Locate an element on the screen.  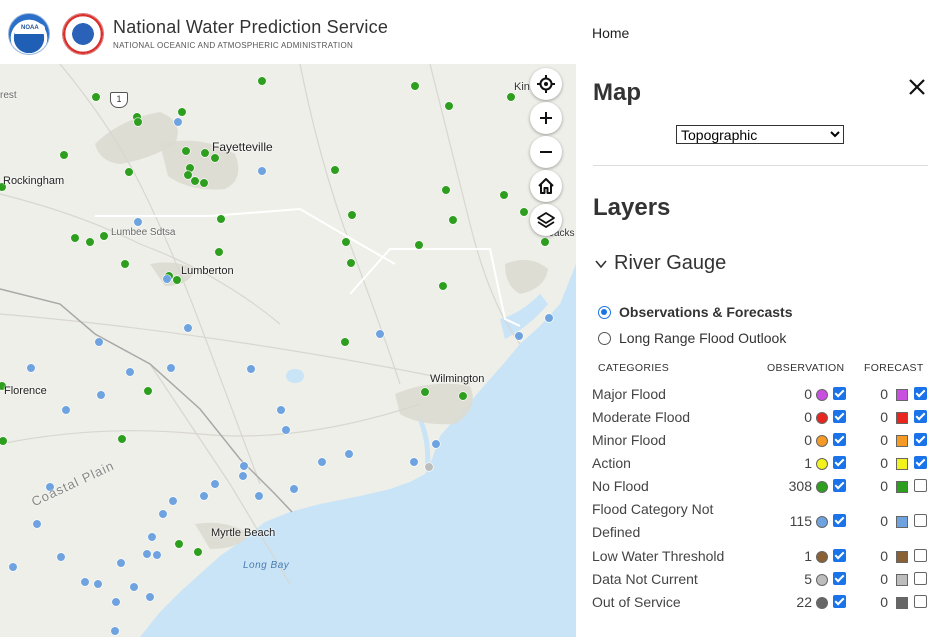
zoom-in-button is located at coordinates (546, 118).